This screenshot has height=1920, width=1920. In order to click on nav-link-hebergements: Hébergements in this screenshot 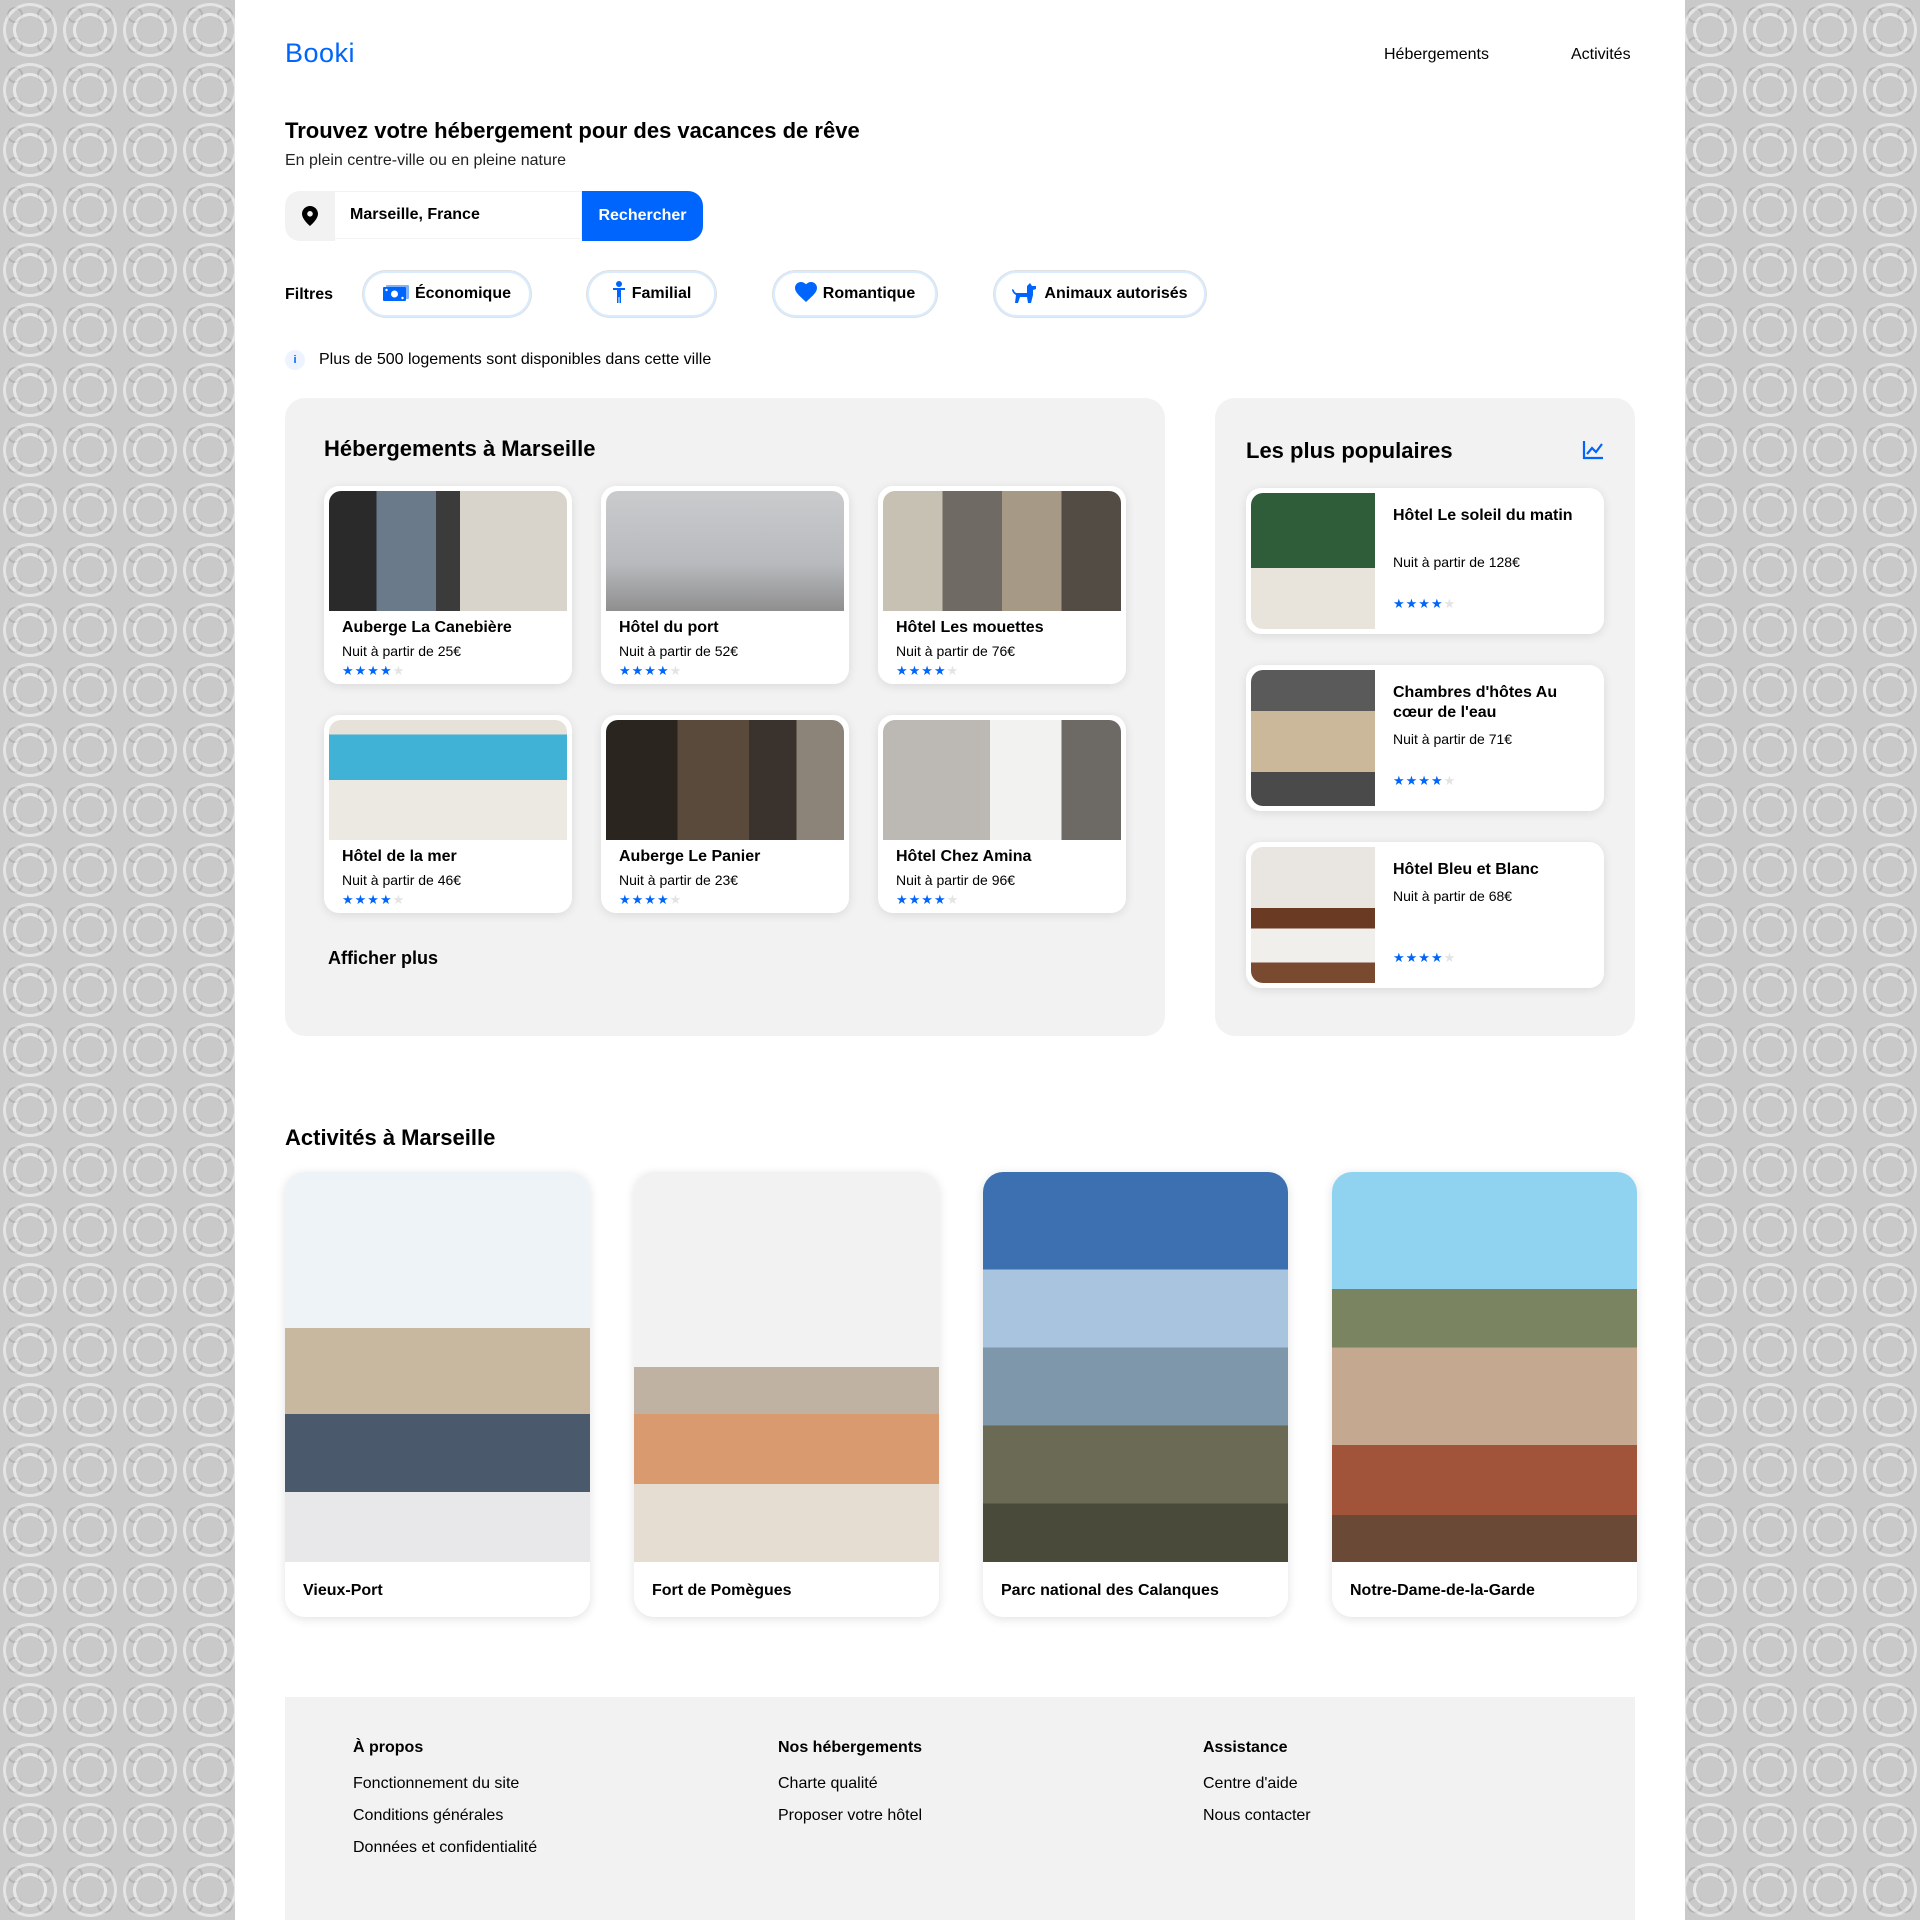, I will do `click(1436, 55)`.